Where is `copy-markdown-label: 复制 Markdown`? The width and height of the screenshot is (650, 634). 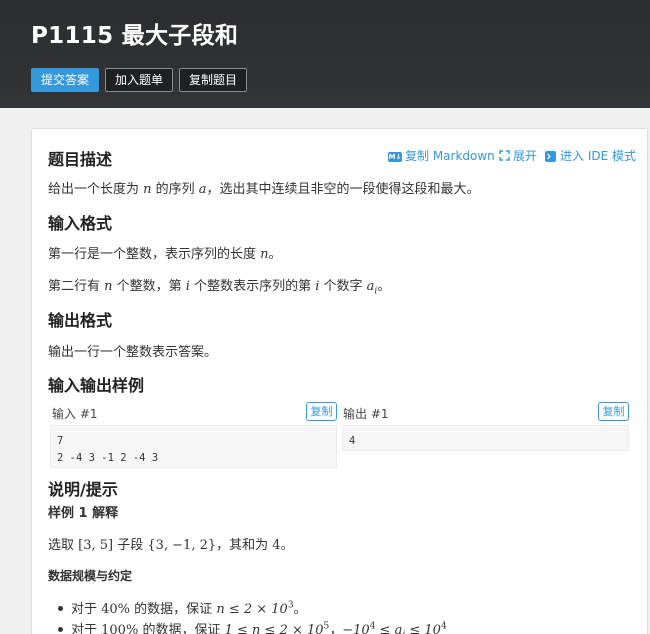
copy-markdown-label: 复制 Markdown is located at coordinates (450, 156).